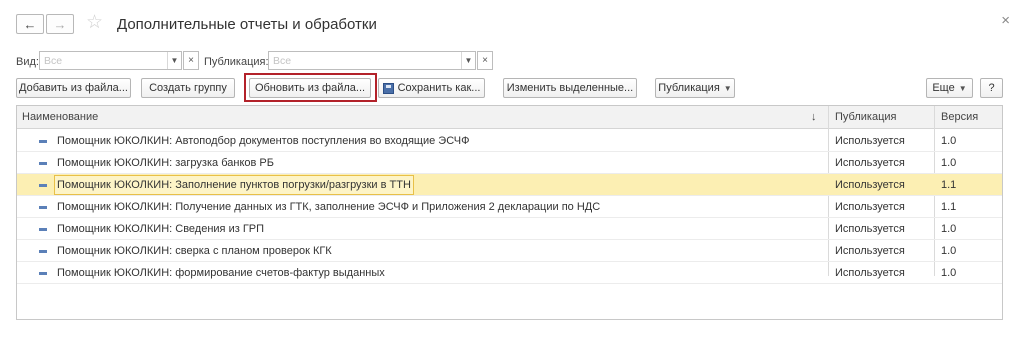 Image resolution: width=1024 pixels, height=342 pixels. I want to click on help-icon: ?, so click(991, 88).